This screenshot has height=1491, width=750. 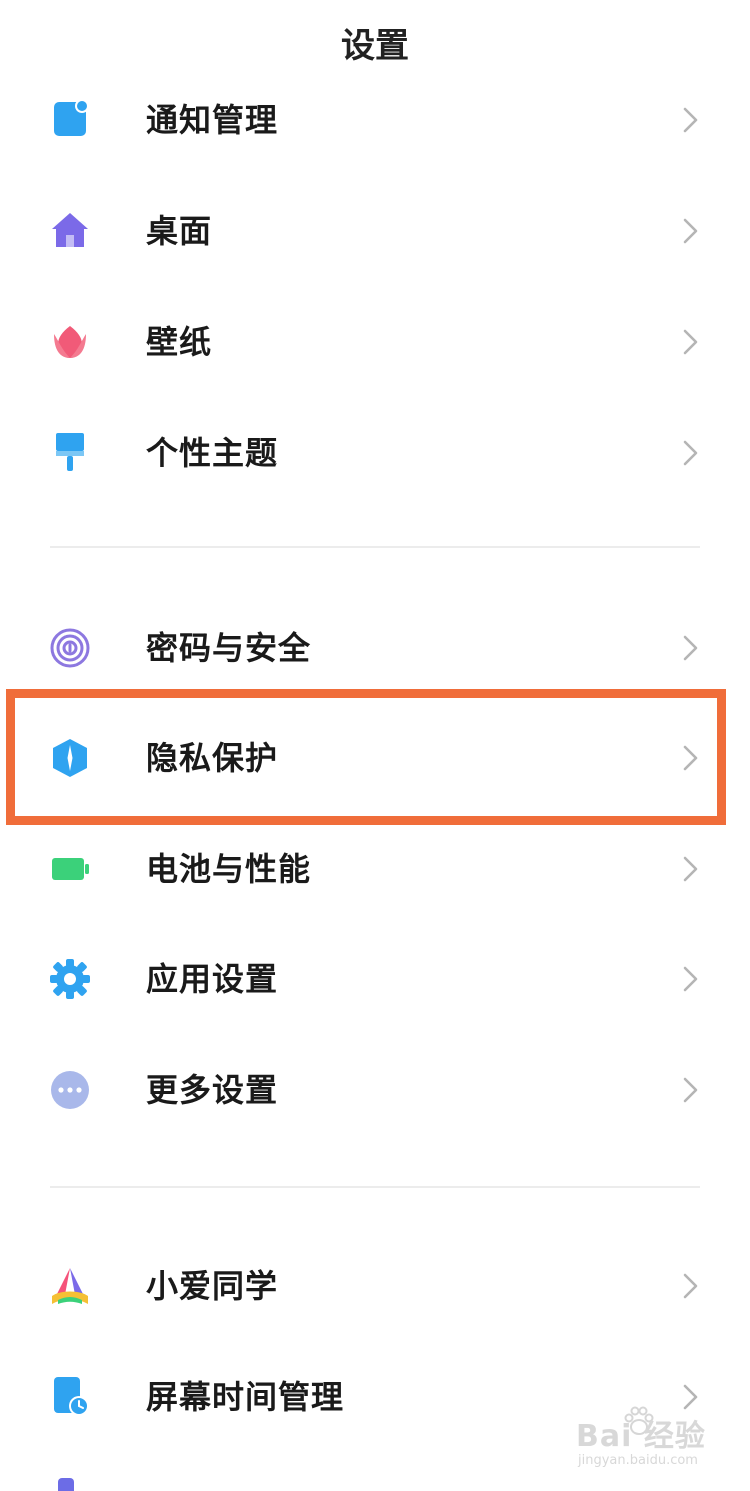 What do you see at coordinates (70, 453) in the screenshot?
I see `paintbrush-icon` at bounding box center [70, 453].